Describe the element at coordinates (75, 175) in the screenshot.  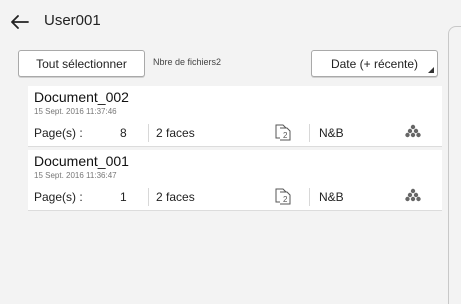
I see `document-date: 15 Sept. 2016 11:36:47` at that location.